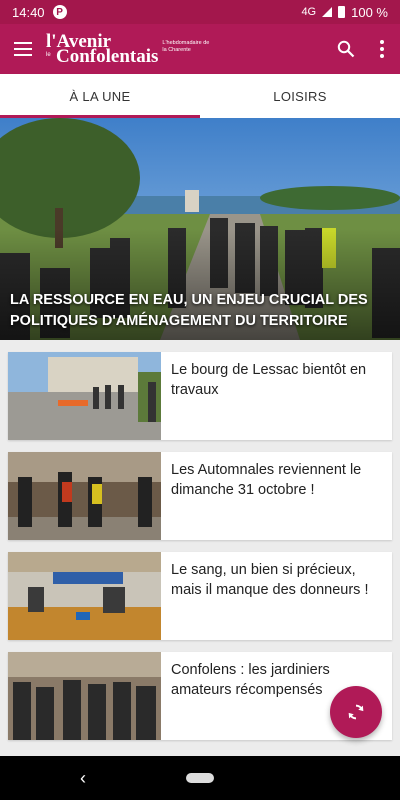  What do you see at coordinates (369, 12) in the screenshot?
I see `battery-percent: 100 %` at bounding box center [369, 12].